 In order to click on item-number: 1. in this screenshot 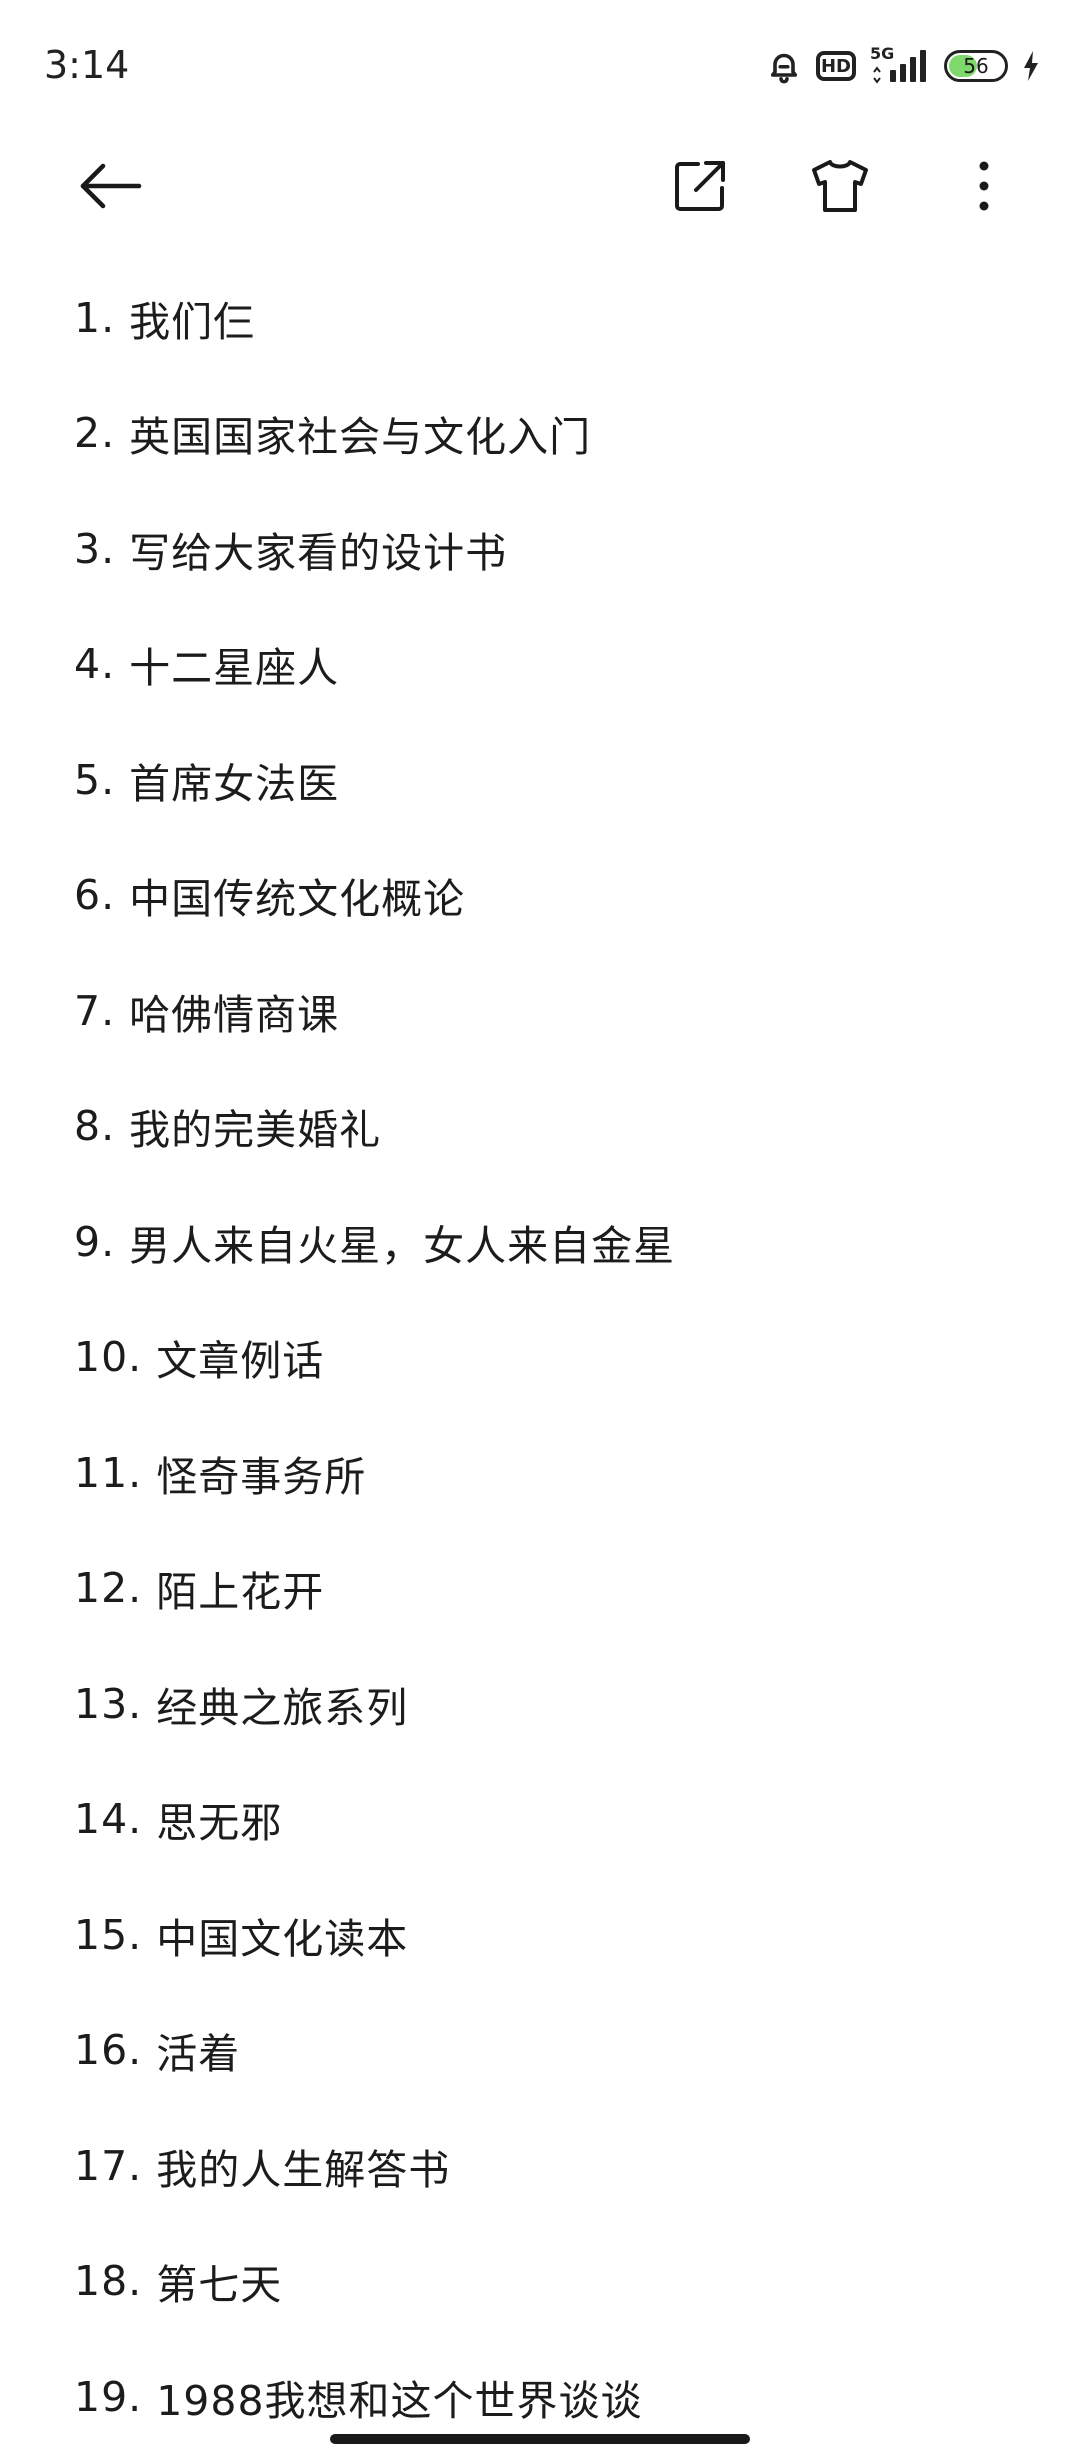, I will do `click(95, 317)`.